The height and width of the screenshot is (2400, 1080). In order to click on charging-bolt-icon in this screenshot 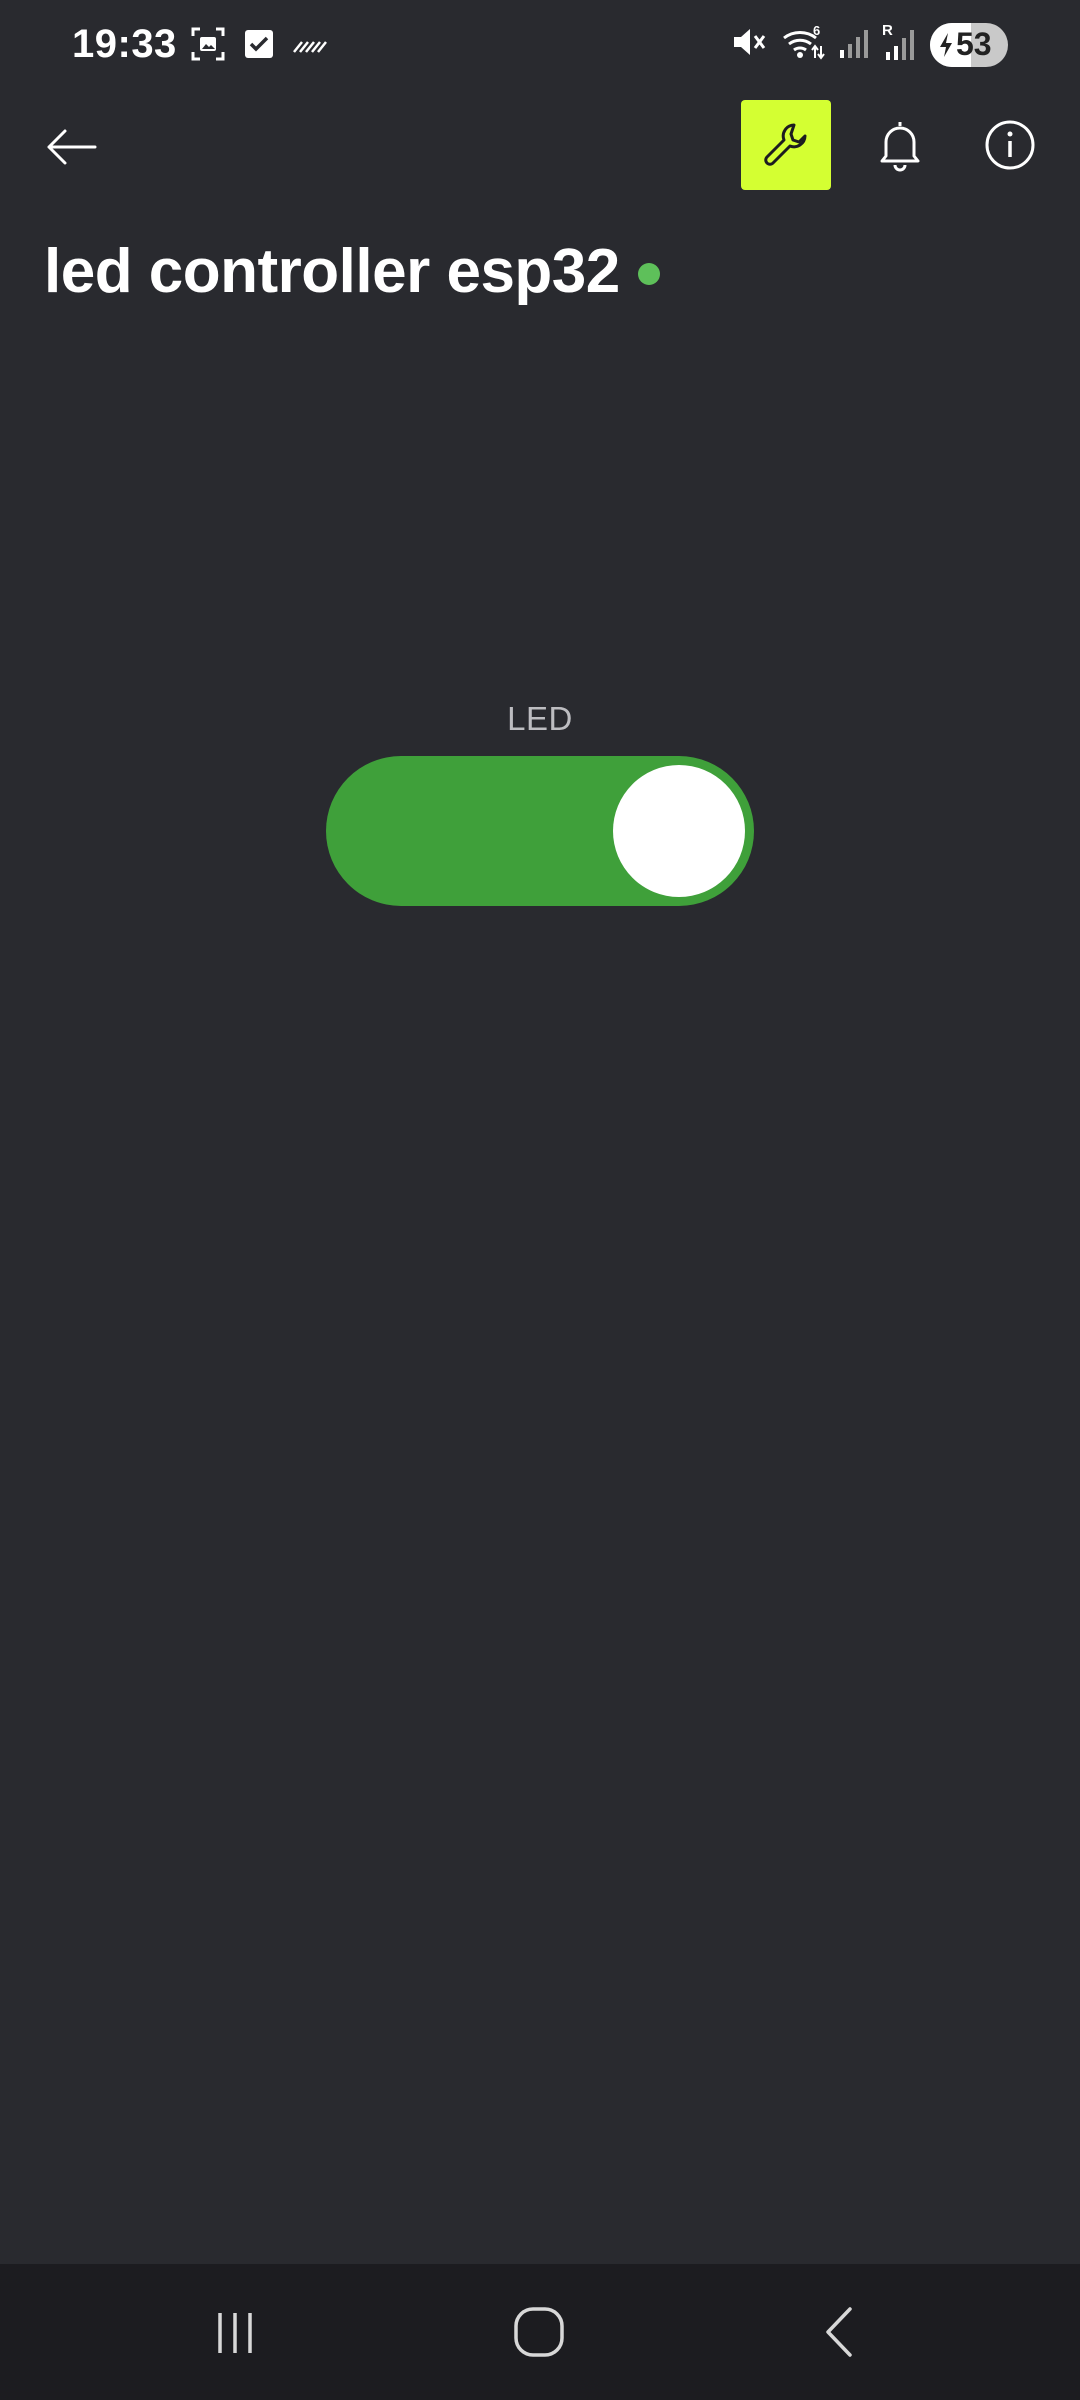, I will do `click(946, 44)`.